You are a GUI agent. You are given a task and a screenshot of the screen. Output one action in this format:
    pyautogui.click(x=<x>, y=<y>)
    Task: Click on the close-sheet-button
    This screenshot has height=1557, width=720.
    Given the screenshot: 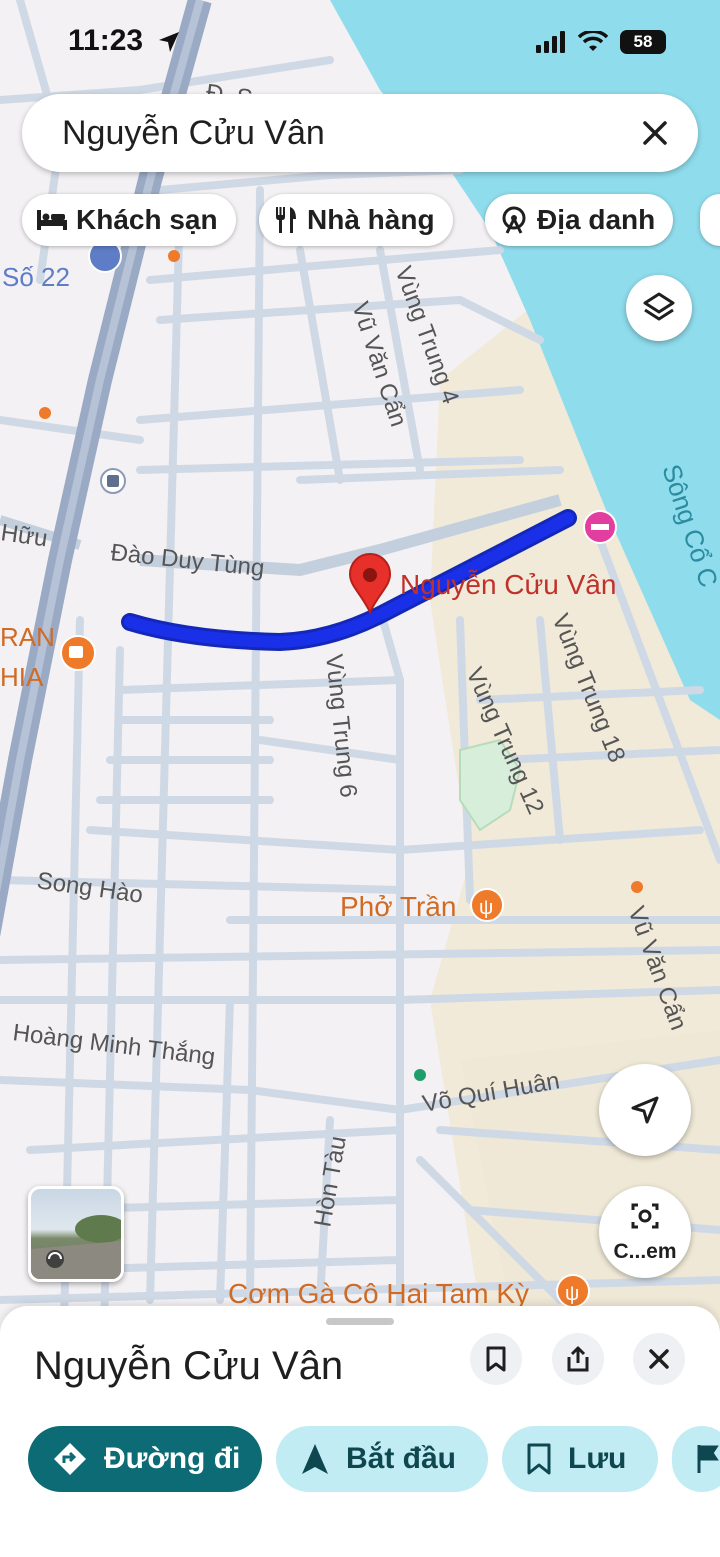 What is the action you would take?
    pyautogui.click(x=659, y=1359)
    